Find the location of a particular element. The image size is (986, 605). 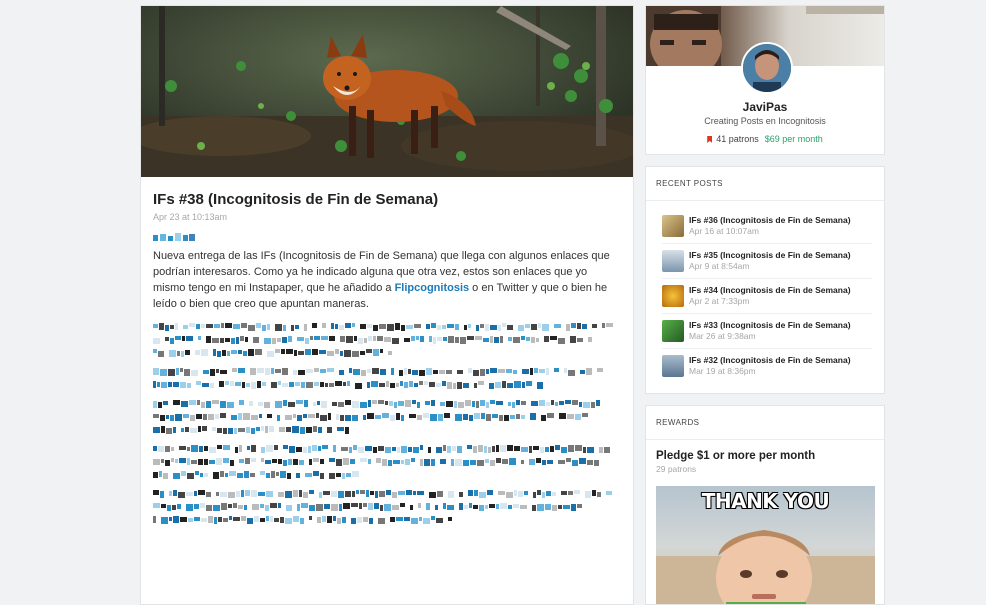

patron-count: 41 patrons is located at coordinates (737, 139).